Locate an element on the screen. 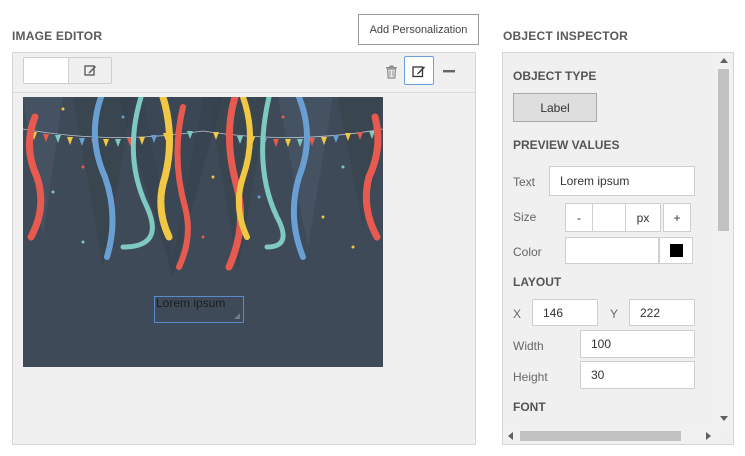  minimize-button is located at coordinates (449, 70).